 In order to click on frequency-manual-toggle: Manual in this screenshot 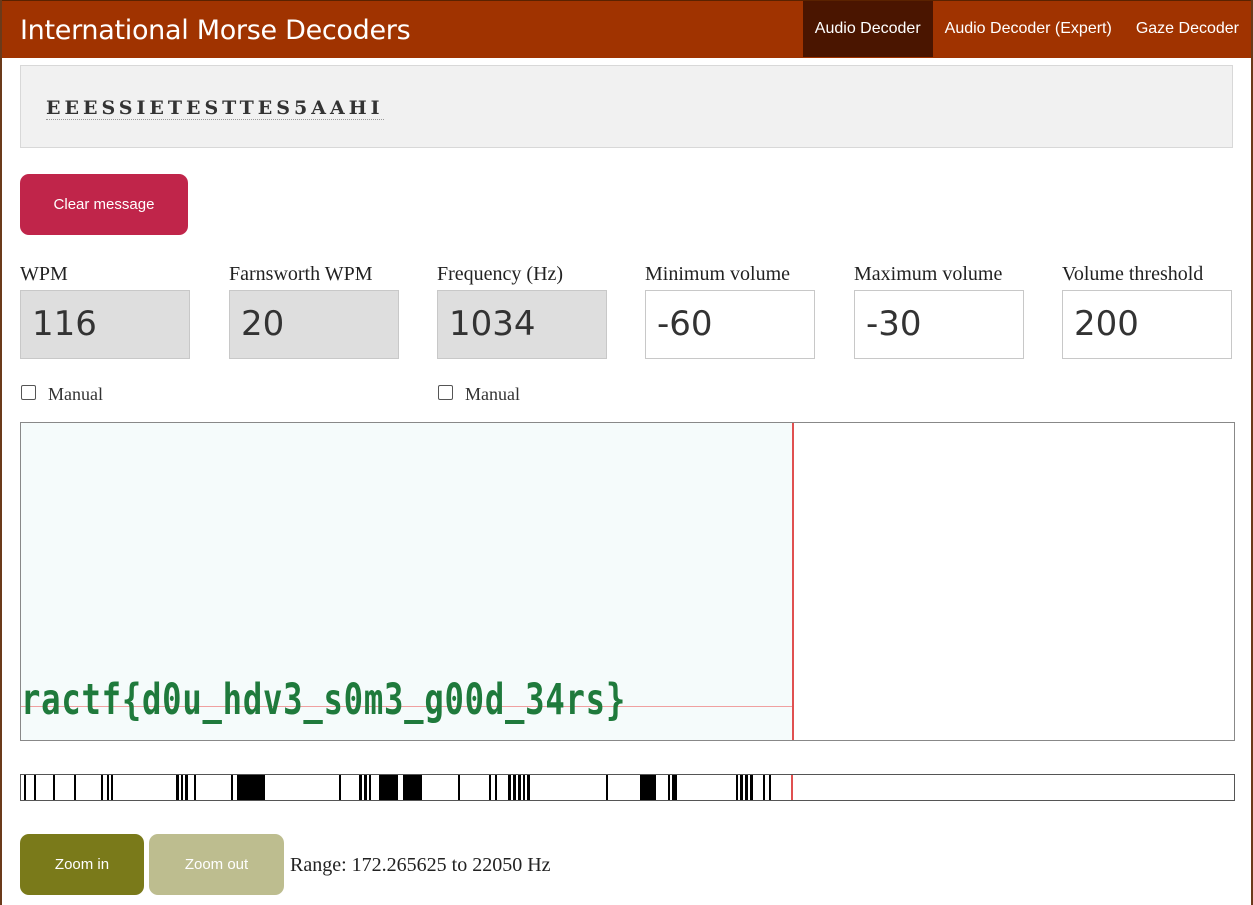, I will do `click(479, 394)`.